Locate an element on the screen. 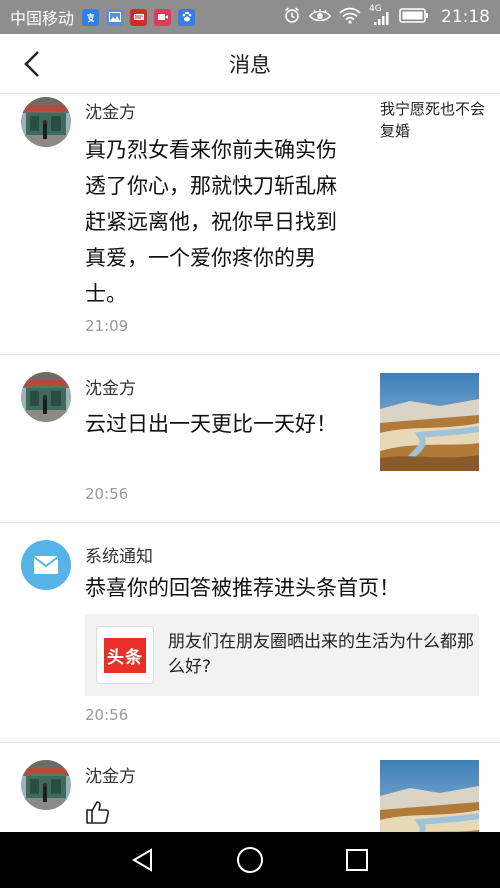 The width and height of the screenshot is (500, 888). triangle-back-icon is located at coordinates (142, 860).